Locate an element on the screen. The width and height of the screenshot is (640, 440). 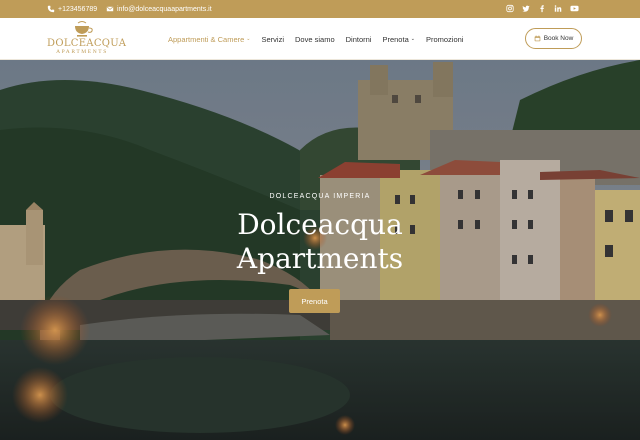
nav-item-label: Prenota is located at coordinates (395, 39).